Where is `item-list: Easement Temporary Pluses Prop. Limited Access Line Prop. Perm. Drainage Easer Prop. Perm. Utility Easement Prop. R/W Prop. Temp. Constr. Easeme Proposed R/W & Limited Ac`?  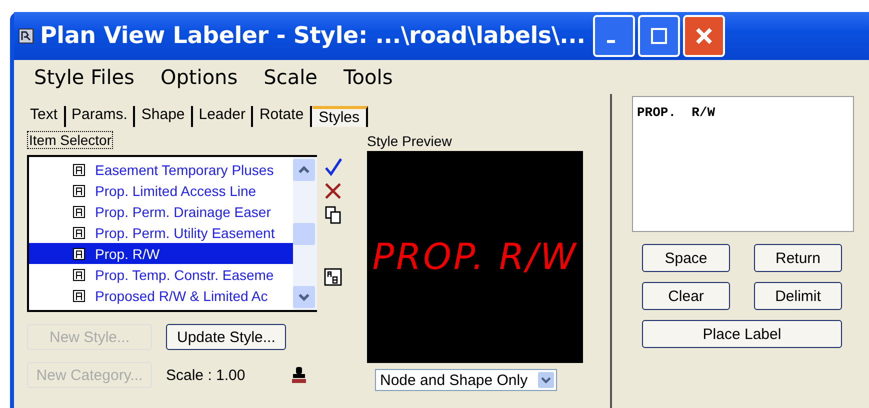
item-list: Easement Temporary Pluses Prop. Limited Access Line Prop. Perm. Drainage Easer Prop. Perm. Utility Easement Prop. R/W Prop. Temp. Constr. Easeme Proposed R/W & Limited Ac is located at coordinates (172, 233).